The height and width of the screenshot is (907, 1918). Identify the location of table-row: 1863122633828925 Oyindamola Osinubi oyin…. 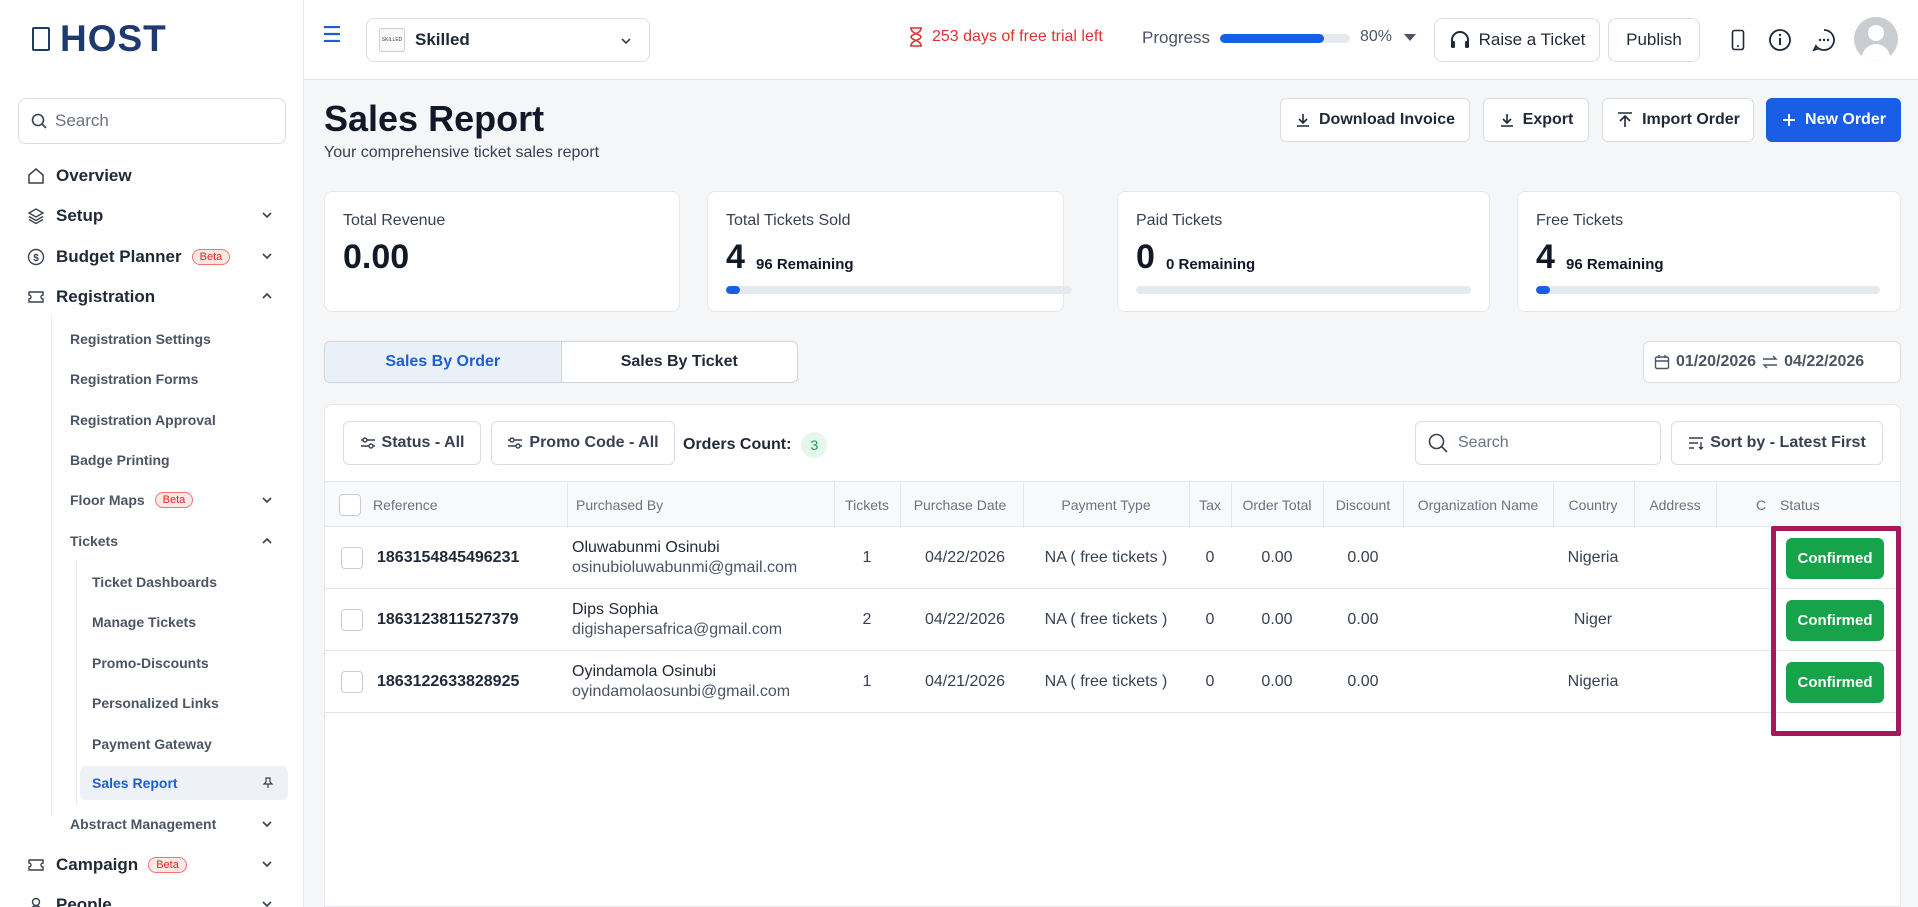
(1112, 682).